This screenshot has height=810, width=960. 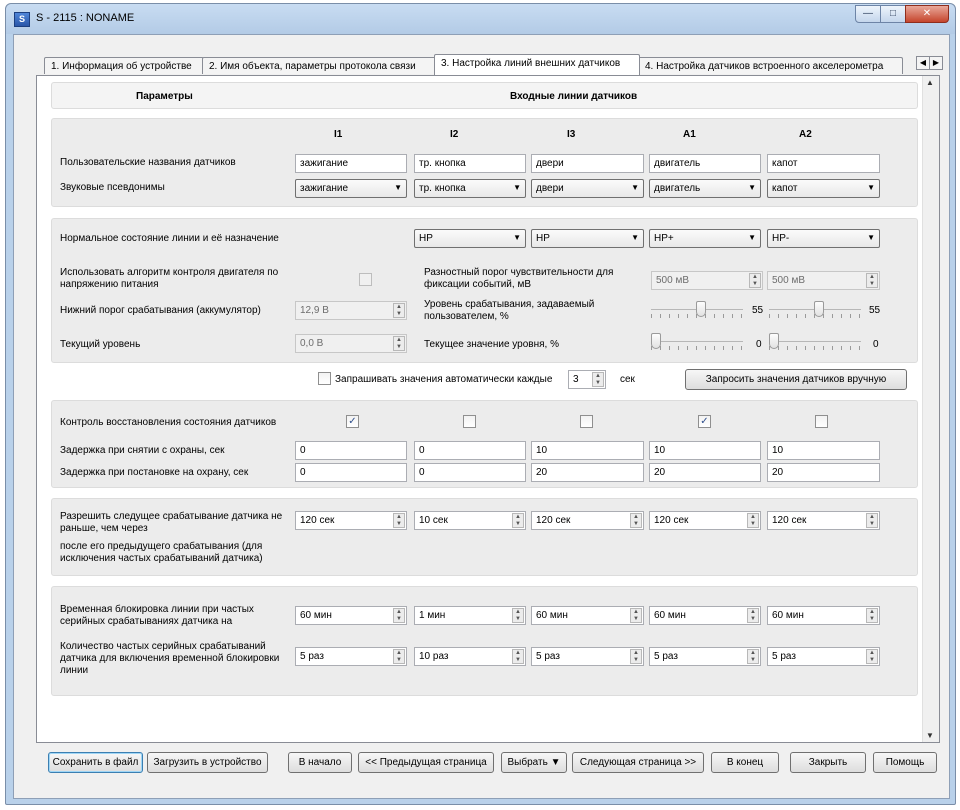 I want to click on close-button: Закрыть, so click(x=828, y=762).